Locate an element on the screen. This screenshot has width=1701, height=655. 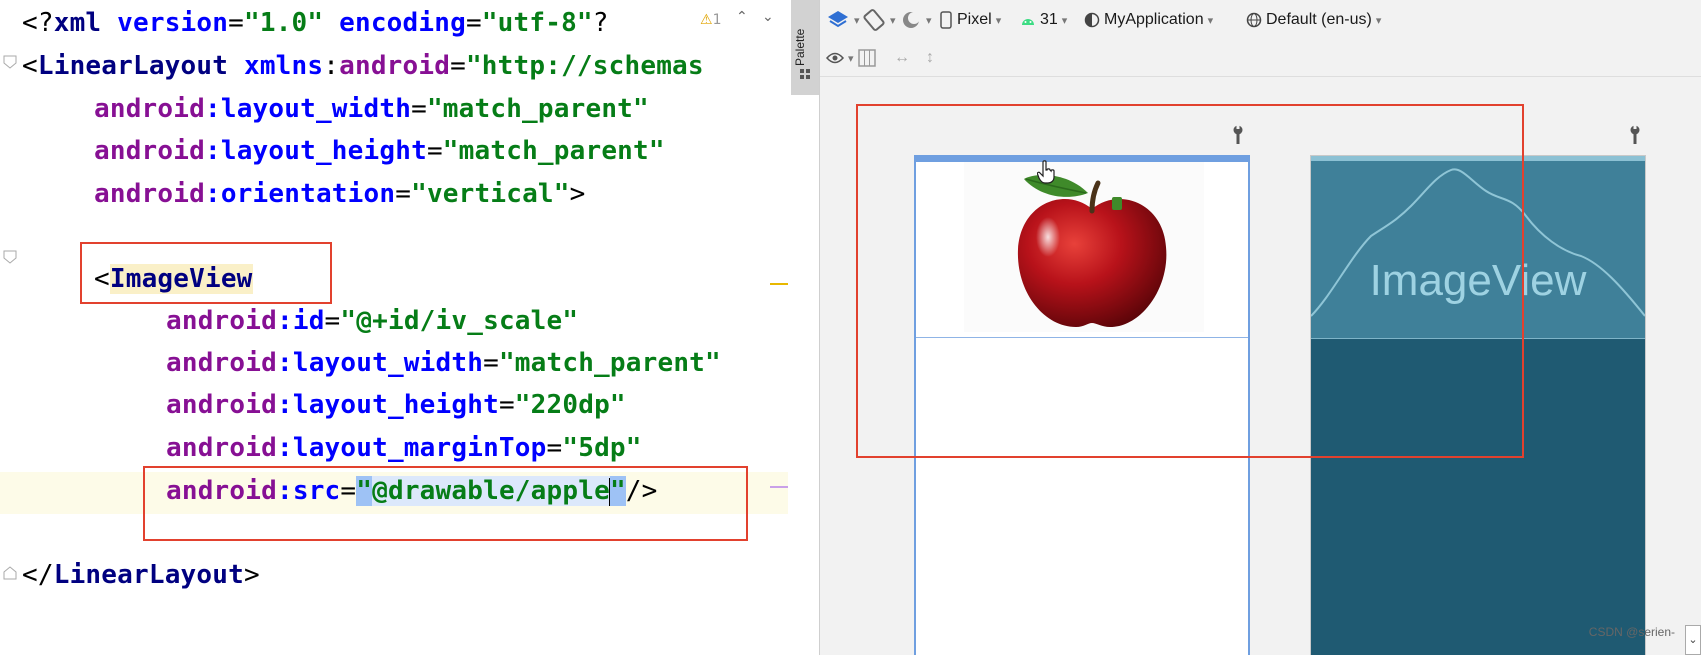
code-line-12: android:src="@drawable/apple"/> is located at coordinates (412, 491).